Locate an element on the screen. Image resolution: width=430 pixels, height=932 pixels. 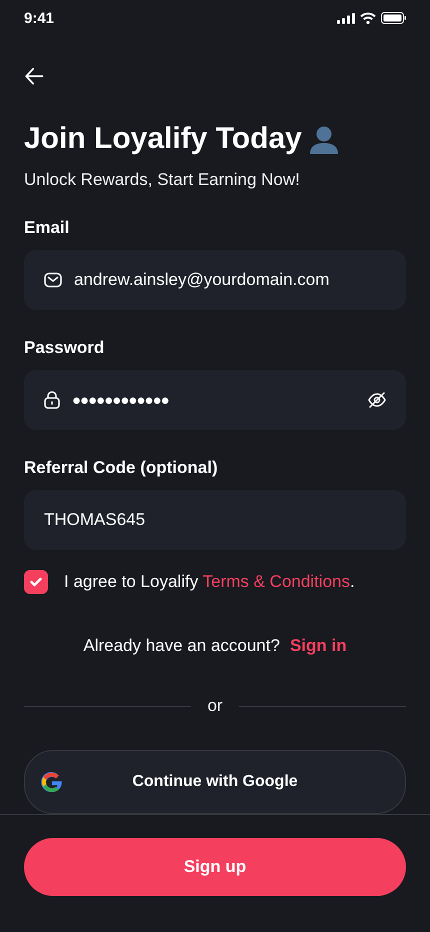
sign-up-button: Sign up is located at coordinates (215, 867).